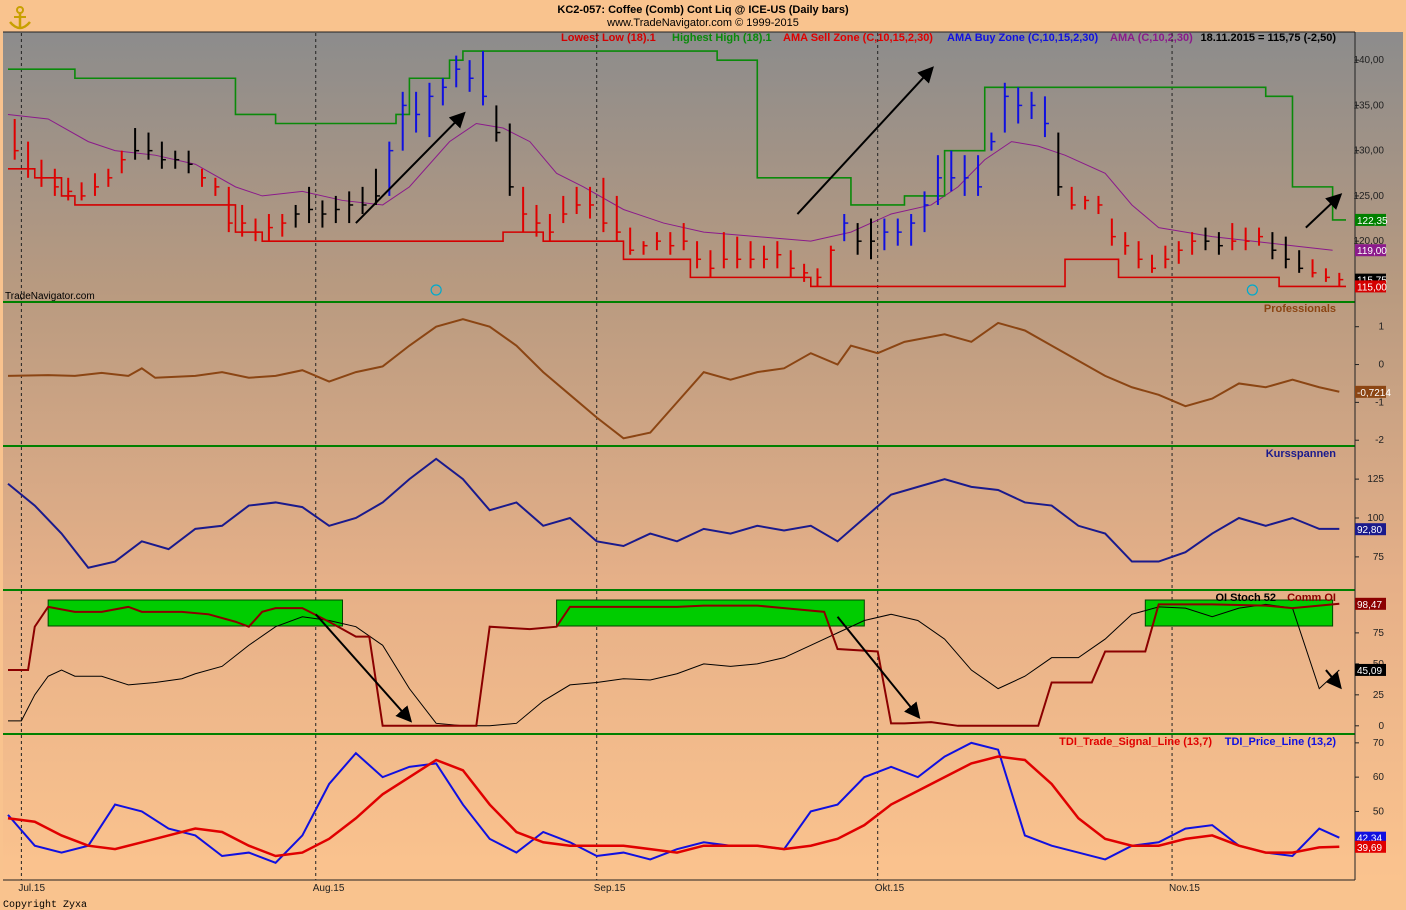 This screenshot has width=1406, height=910. Describe the element at coordinates (1369, 530) in the screenshot. I see `value-tag-label: 92,80` at that location.